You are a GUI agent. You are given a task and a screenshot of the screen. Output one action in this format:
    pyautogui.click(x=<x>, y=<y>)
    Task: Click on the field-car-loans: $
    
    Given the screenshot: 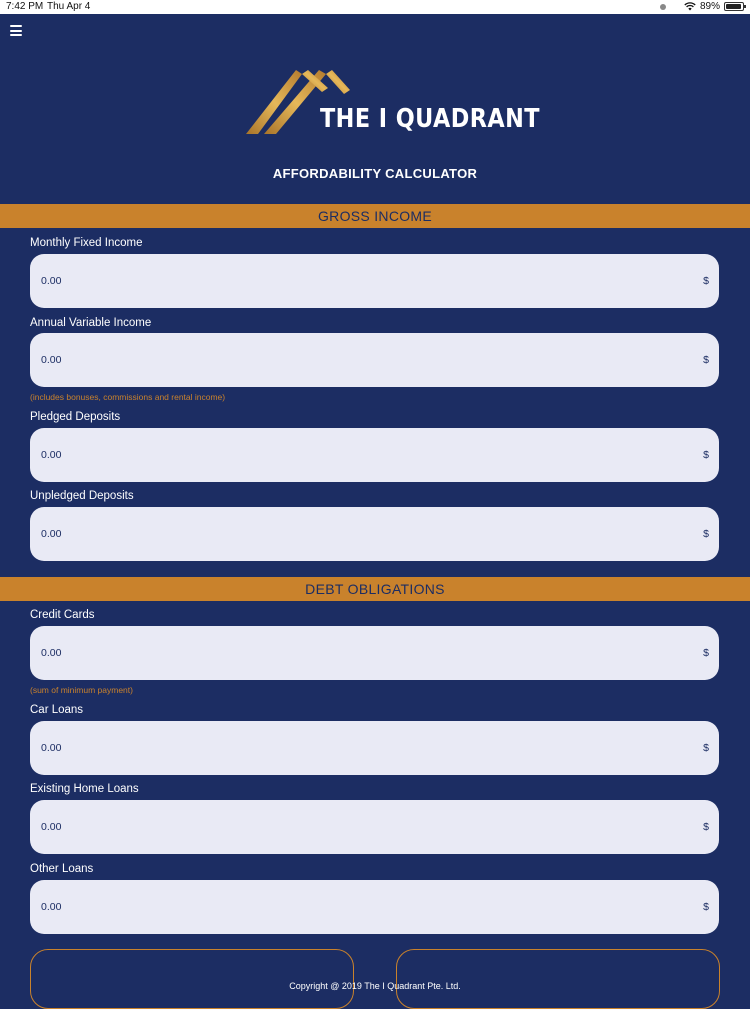 What is the action you would take?
    pyautogui.click(x=374, y=748)
    